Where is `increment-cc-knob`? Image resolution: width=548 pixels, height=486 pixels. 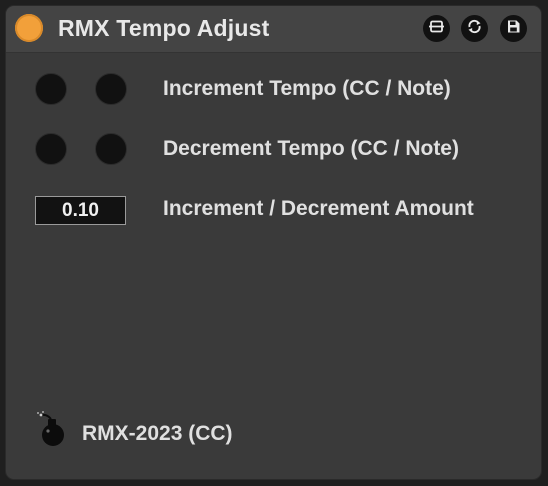 increment-cc-knob is located at coordinates (51, 89).